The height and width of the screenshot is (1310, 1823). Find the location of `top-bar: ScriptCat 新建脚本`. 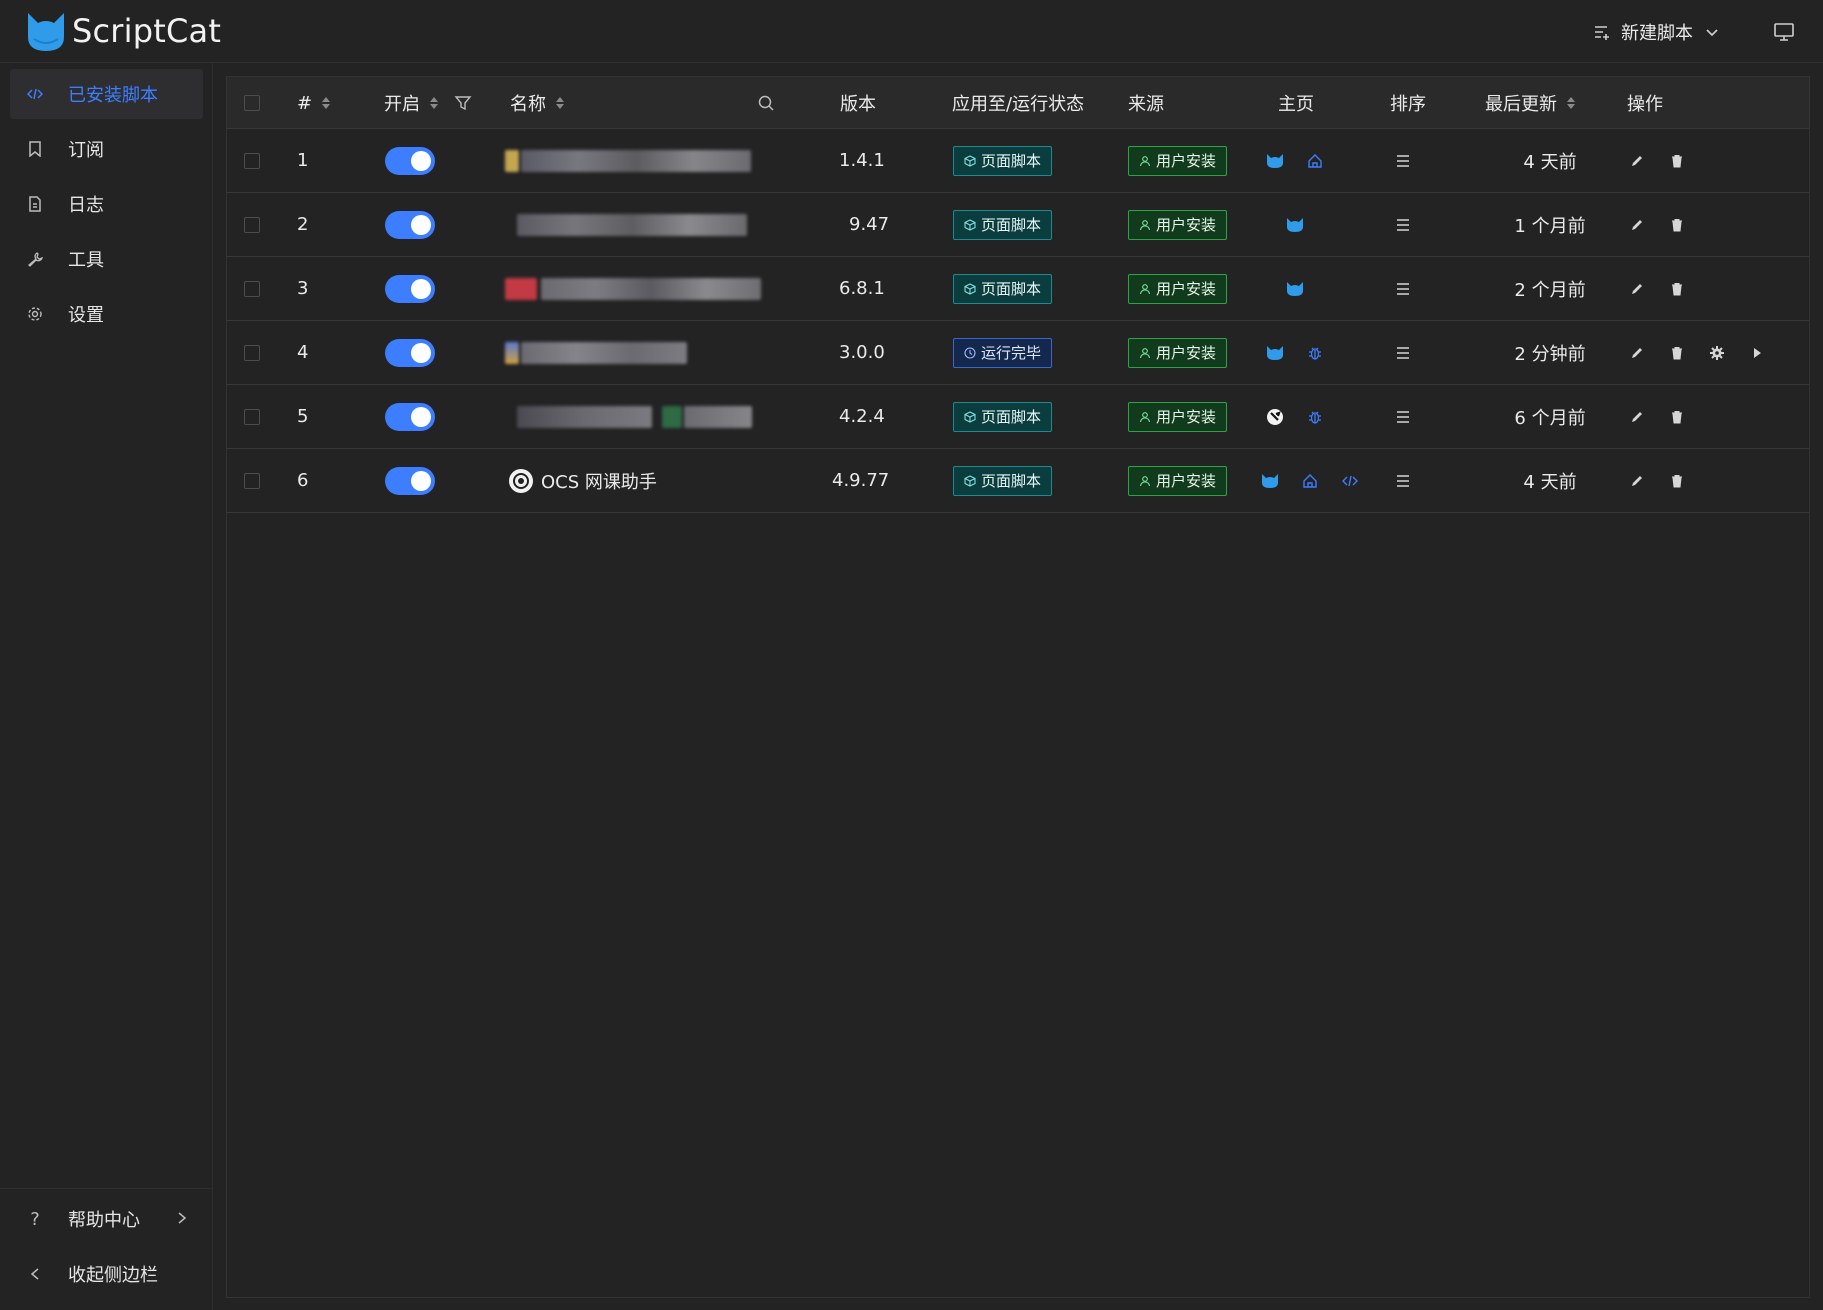

top-bar: ScriptCat 新建脚本 is located at coordinates (911, 31).